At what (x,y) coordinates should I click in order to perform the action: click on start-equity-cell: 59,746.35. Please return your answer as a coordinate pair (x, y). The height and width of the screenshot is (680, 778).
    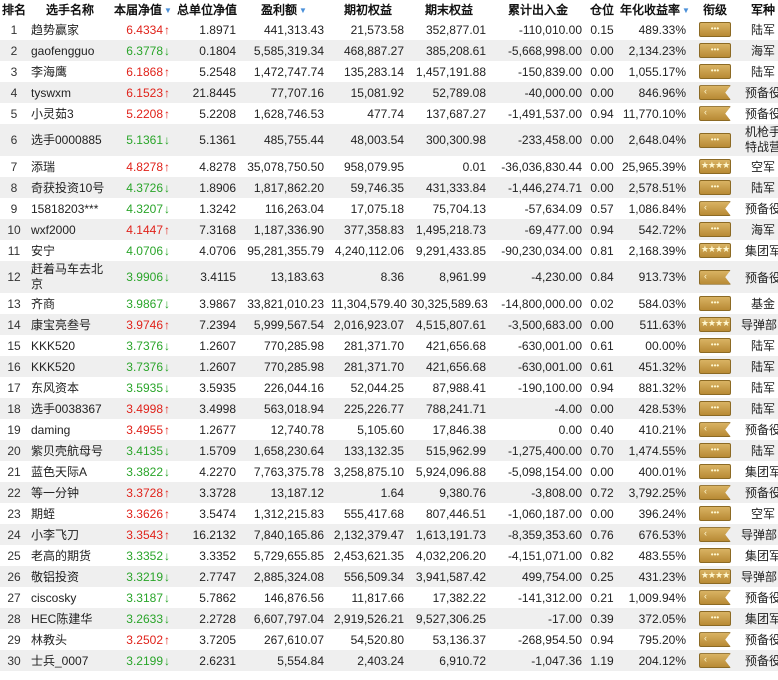
    Looking at the image, I should click on (377, 187).